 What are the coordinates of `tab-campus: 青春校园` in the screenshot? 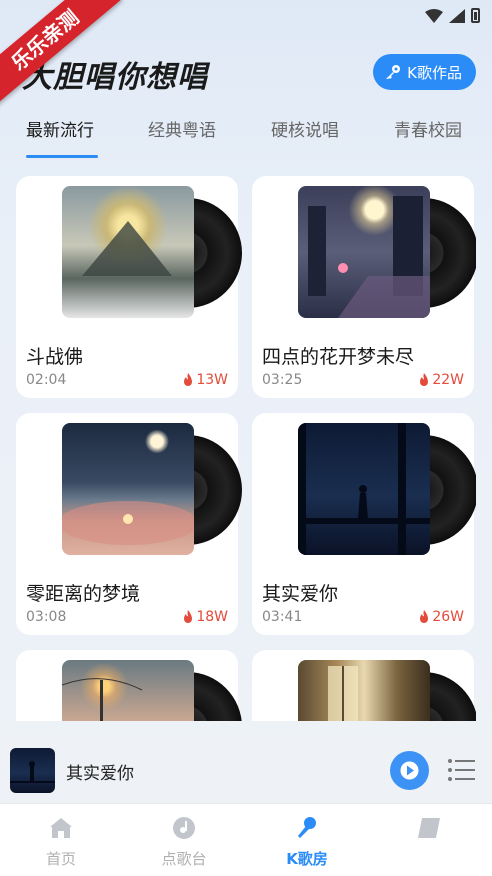 It's located at (428, 128).